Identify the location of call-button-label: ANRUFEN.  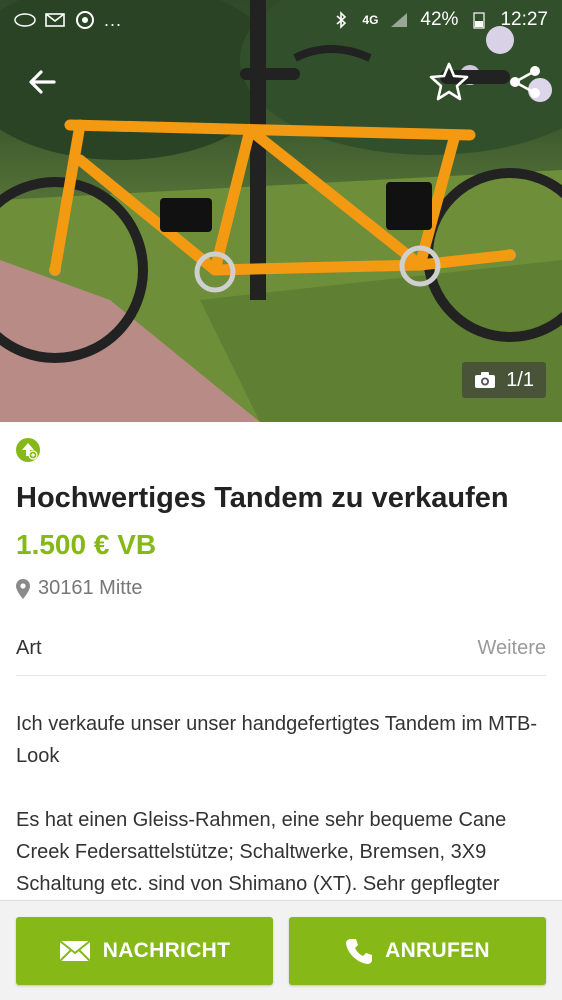
(437, 950).